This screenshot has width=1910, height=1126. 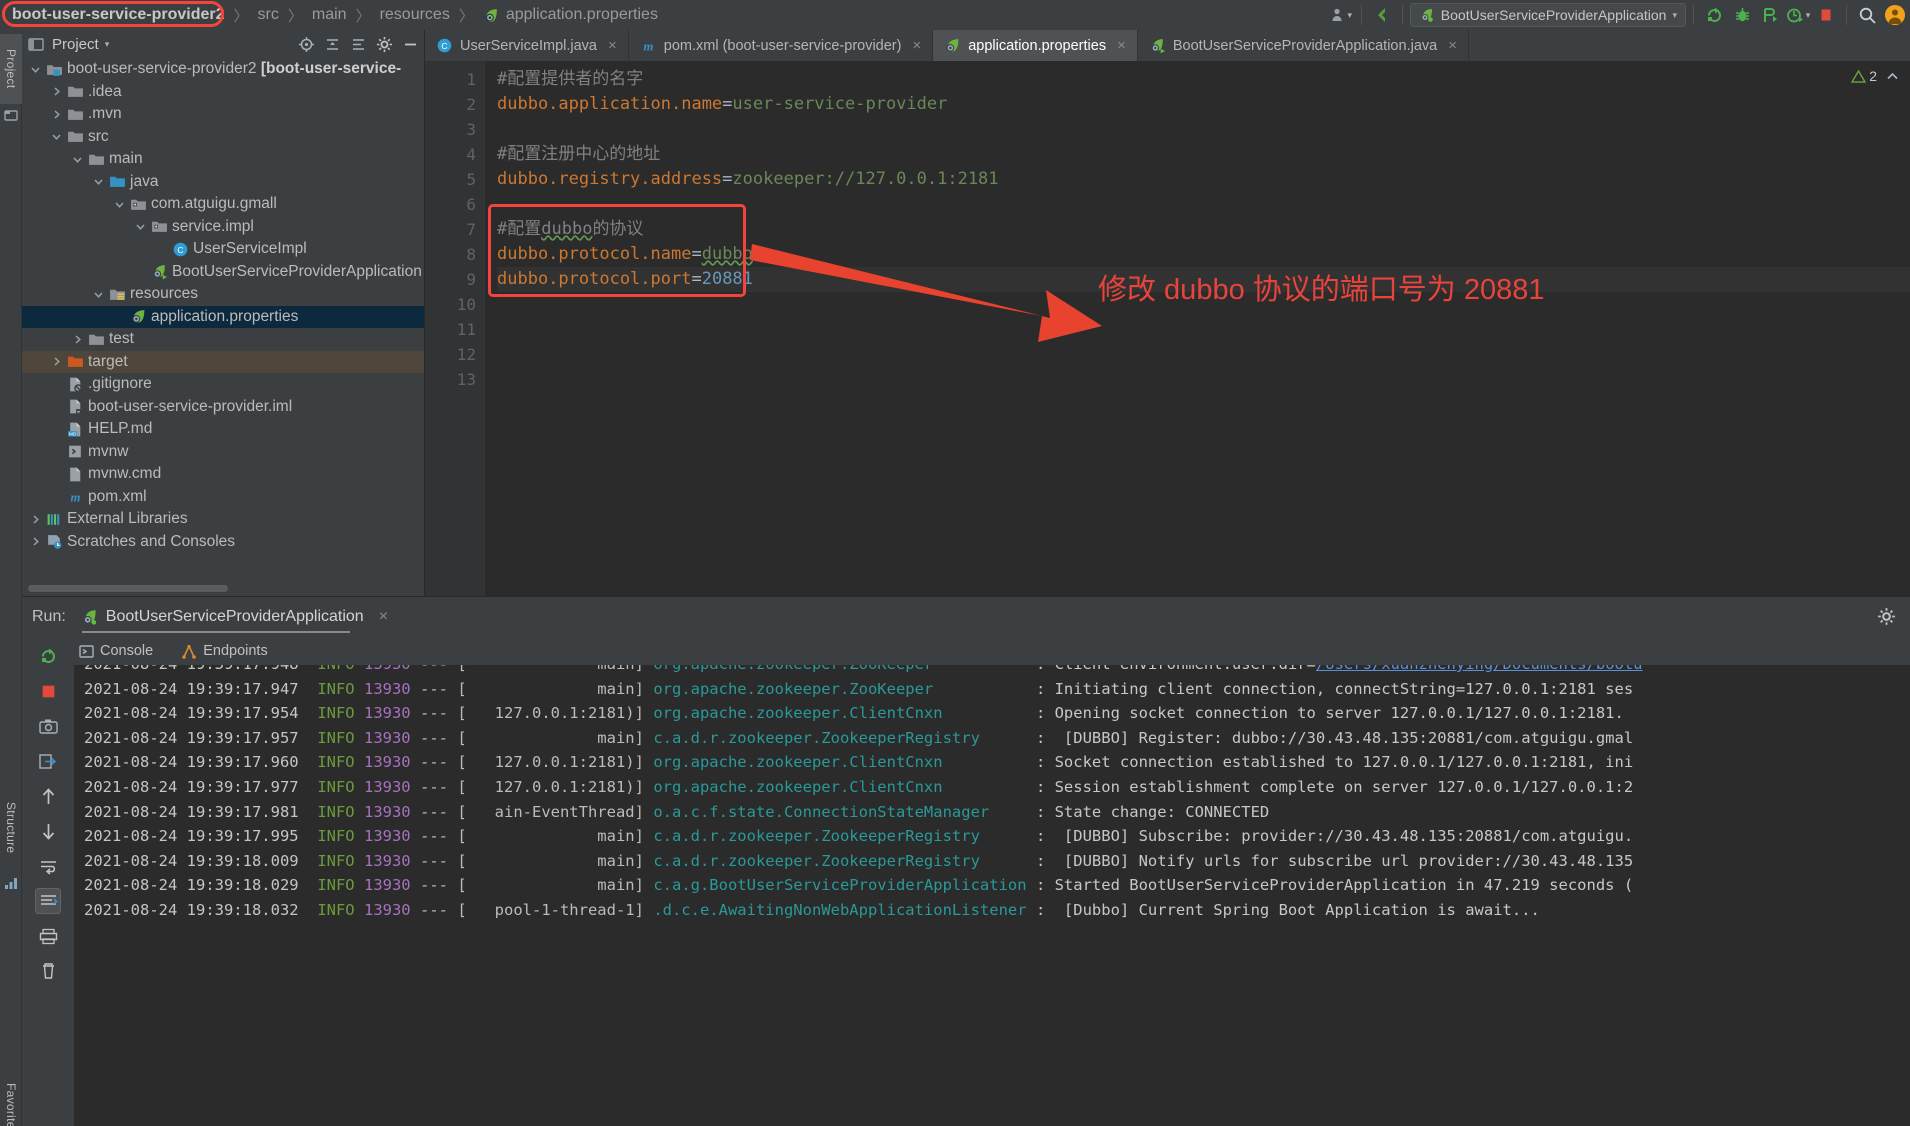 What do you see at coordinates (1892, 76) in the screenshot?
I see `chevron-up-icon` at bounding box center [1892, 76].